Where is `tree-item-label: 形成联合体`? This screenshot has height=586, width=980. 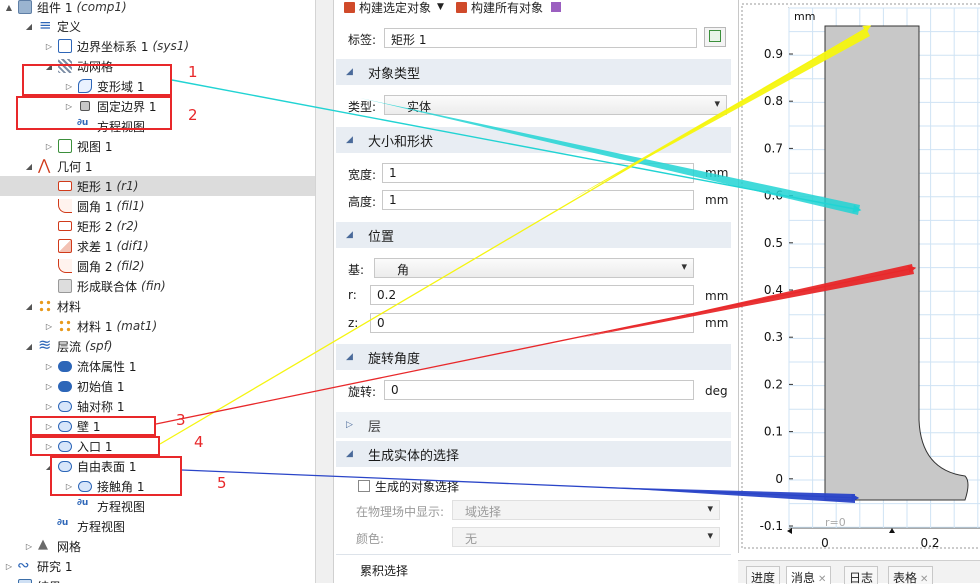 tree-item-label: 形成联合体 is located at coordinates (107, 286).